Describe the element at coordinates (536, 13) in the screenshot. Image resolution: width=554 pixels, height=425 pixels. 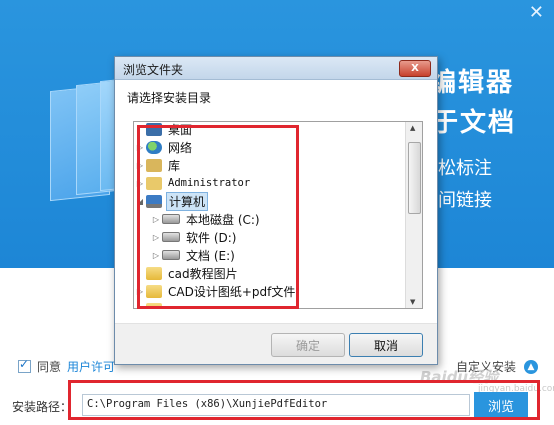
I see `installer-close-icon: ✕` at that location.